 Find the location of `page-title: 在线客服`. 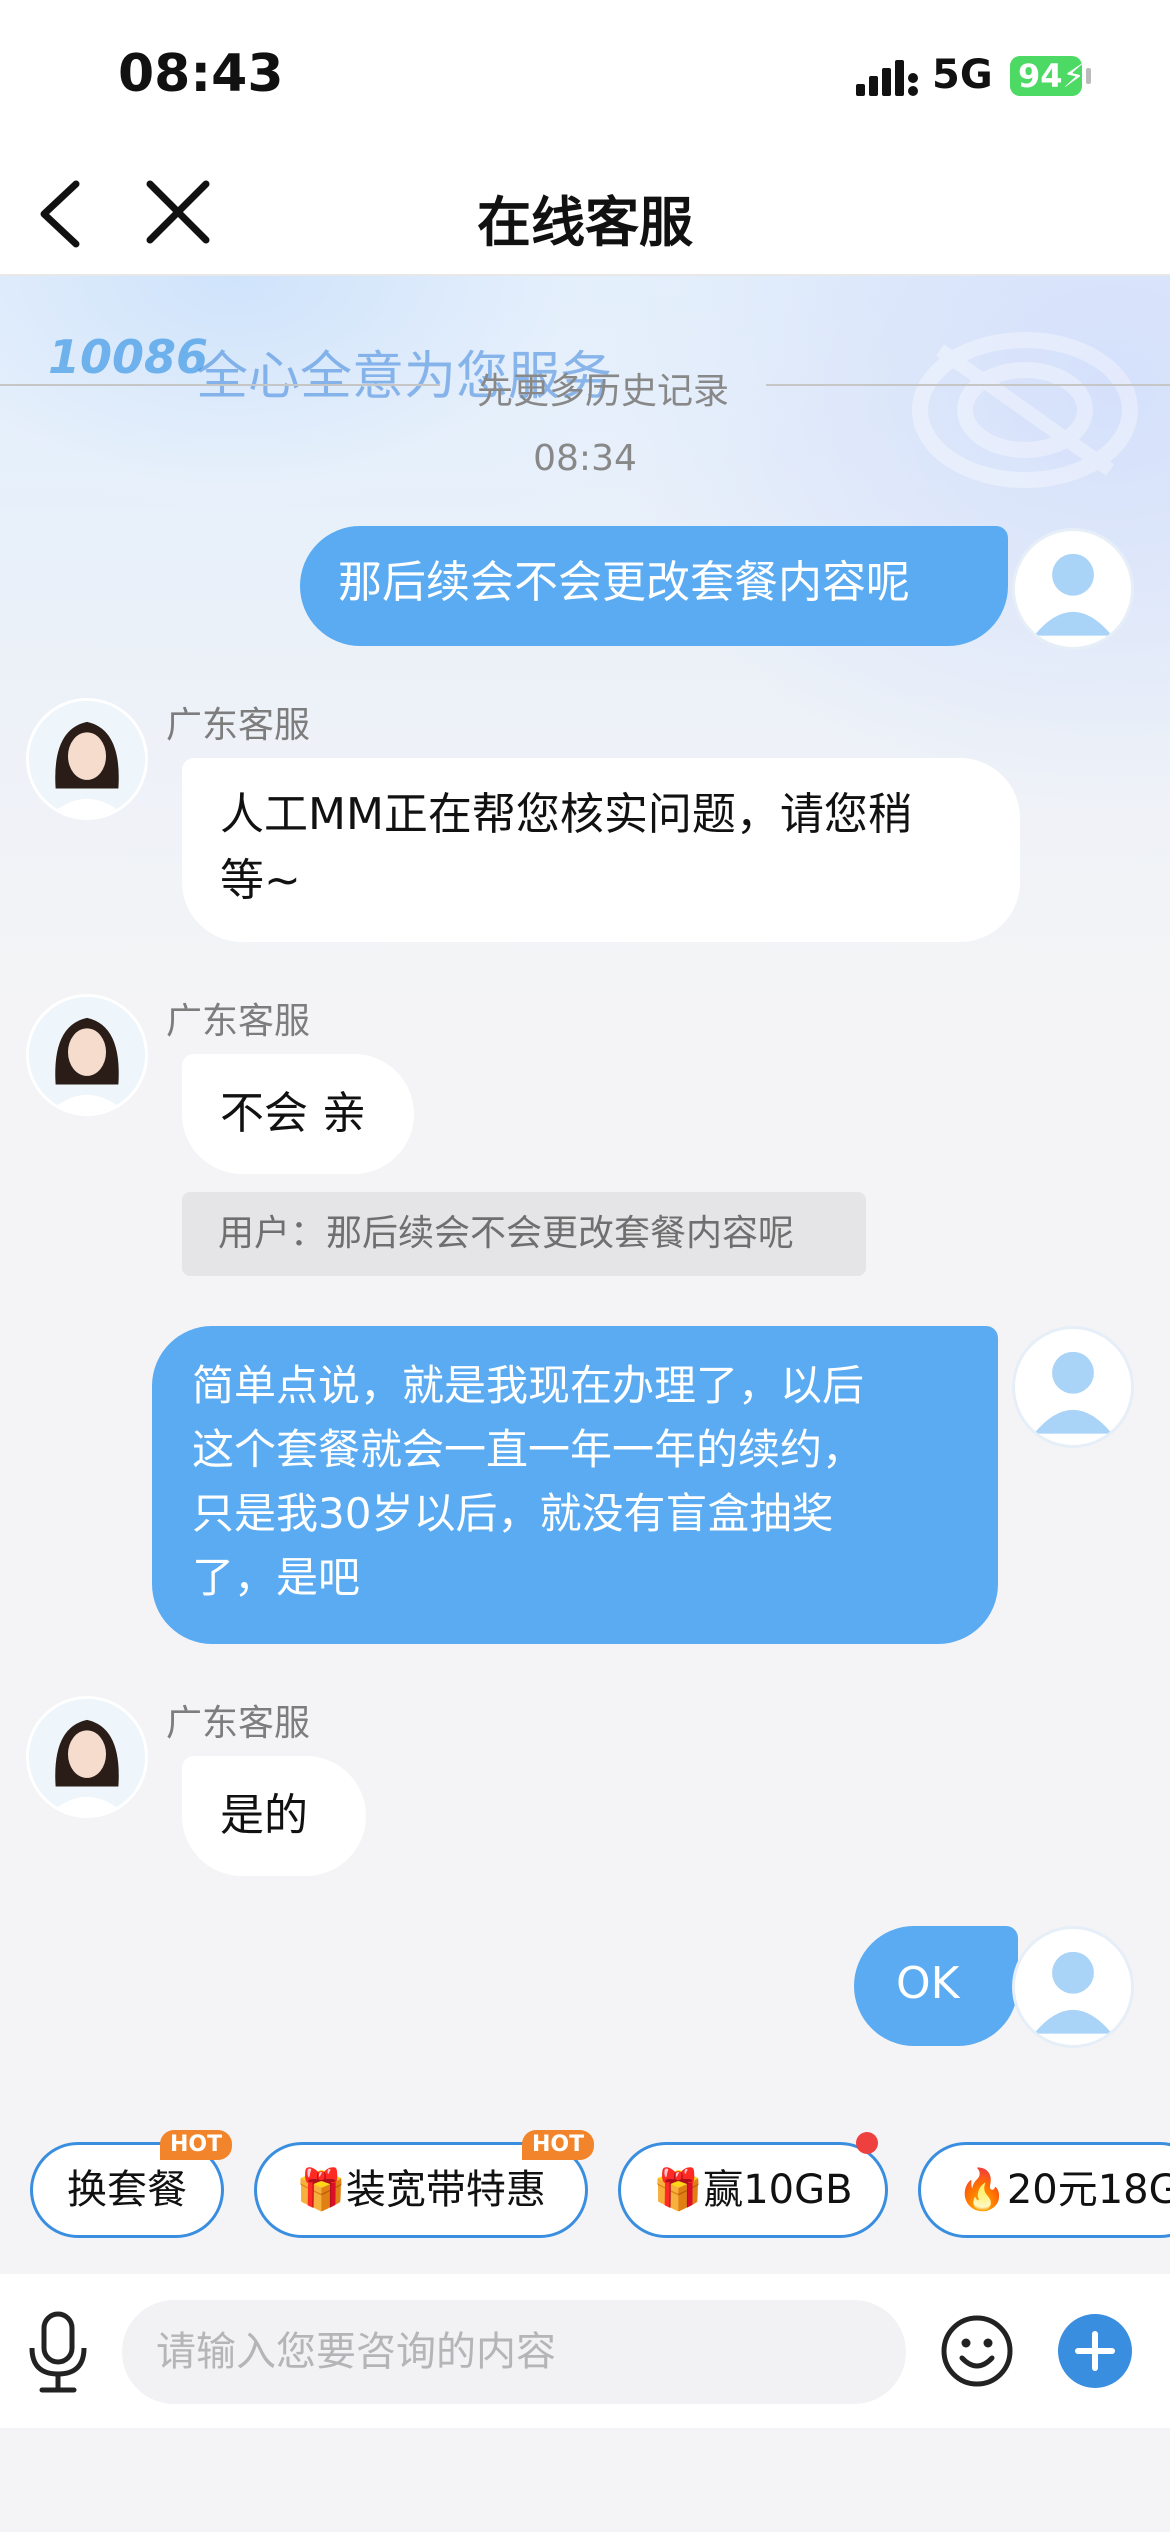

page-title: 在线客服 is located at coordinates (585, 222).